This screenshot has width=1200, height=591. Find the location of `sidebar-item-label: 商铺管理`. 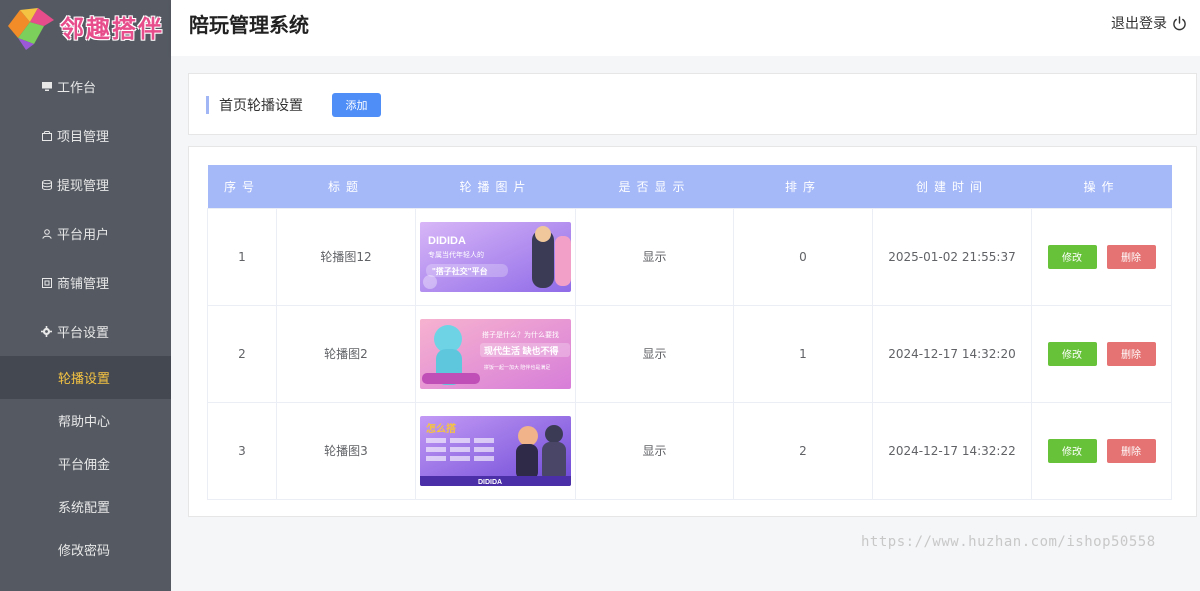

sidebar-item-label: 商铺管理 is located at coordinates (83, 284).